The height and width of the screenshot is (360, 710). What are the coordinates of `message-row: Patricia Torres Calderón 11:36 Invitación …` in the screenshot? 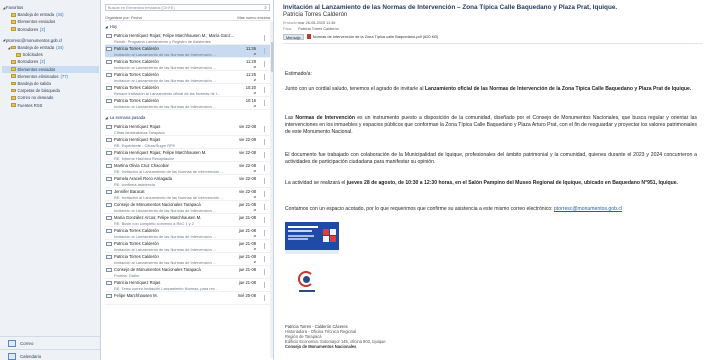 It's located at (188, 51).